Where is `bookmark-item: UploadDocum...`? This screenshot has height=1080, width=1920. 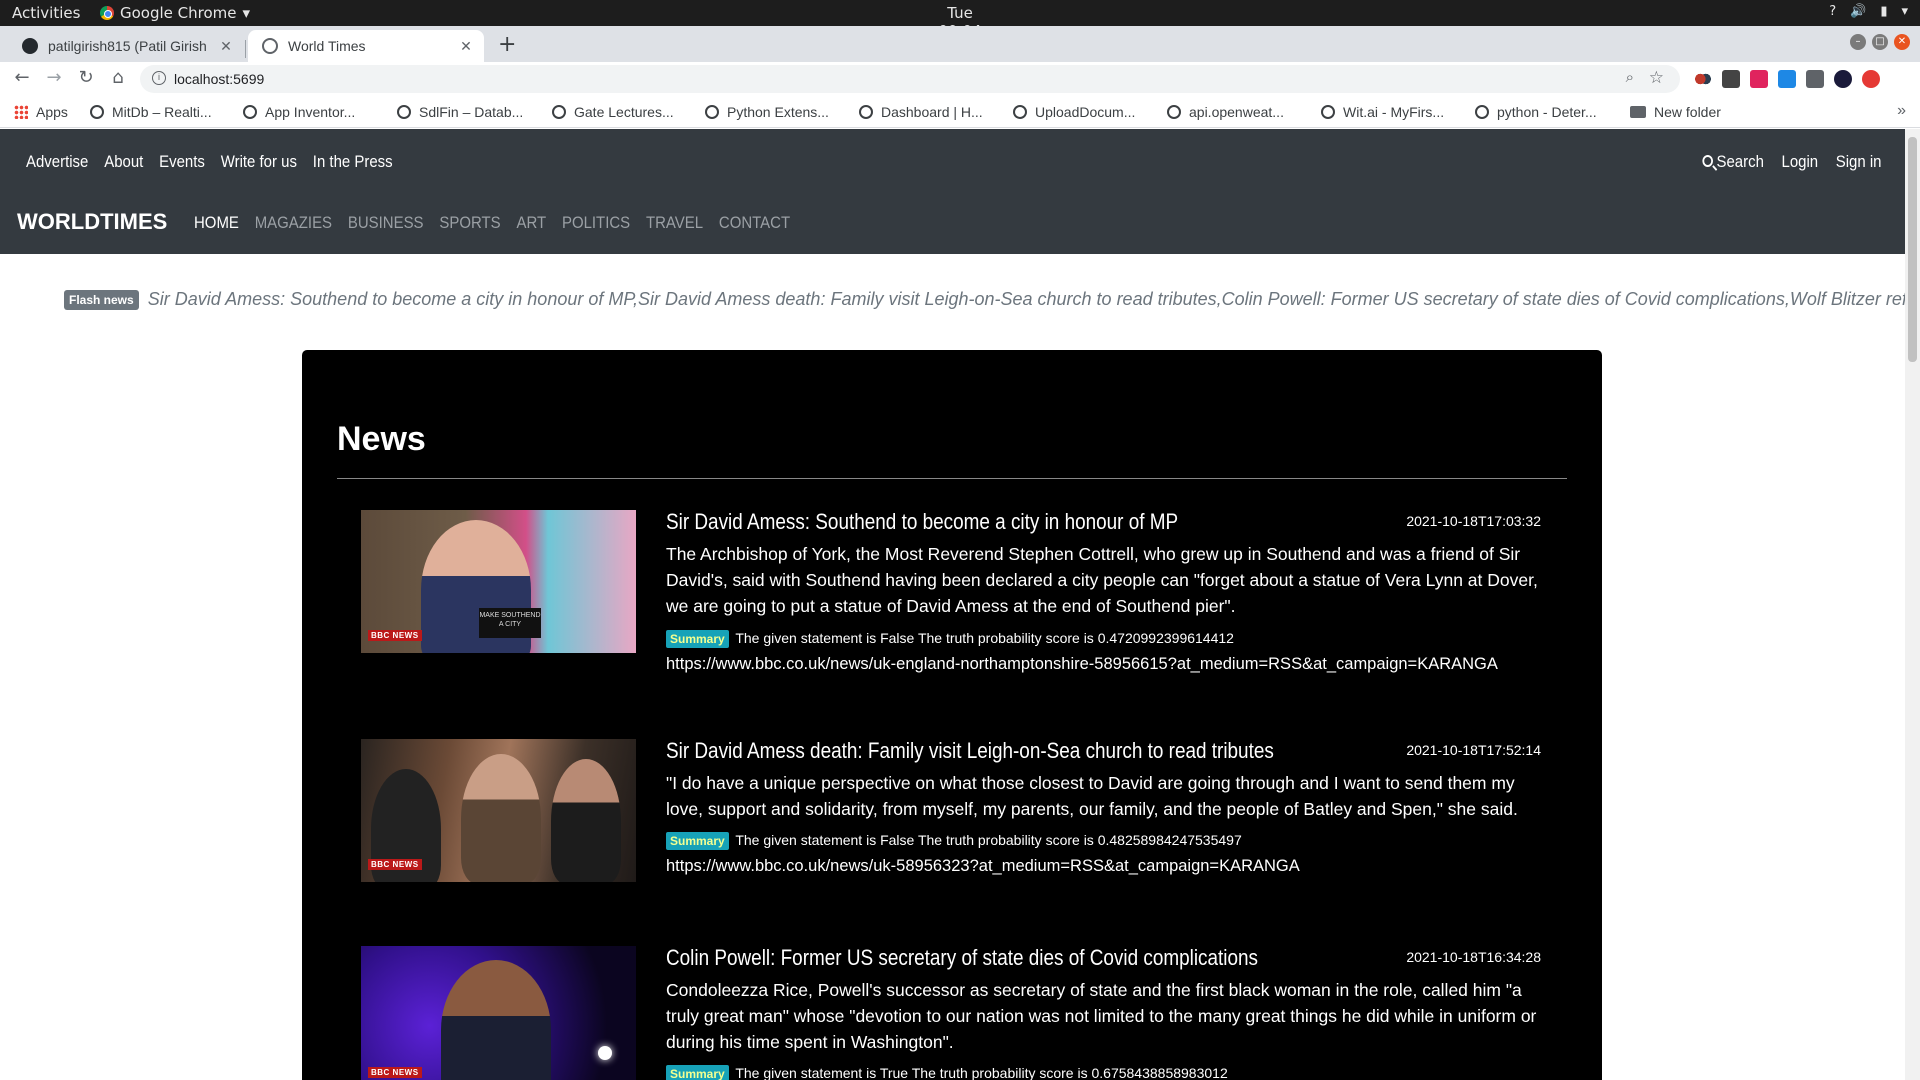 bookmark-item: UploadDocum... is located at coordinates (1074, 112).